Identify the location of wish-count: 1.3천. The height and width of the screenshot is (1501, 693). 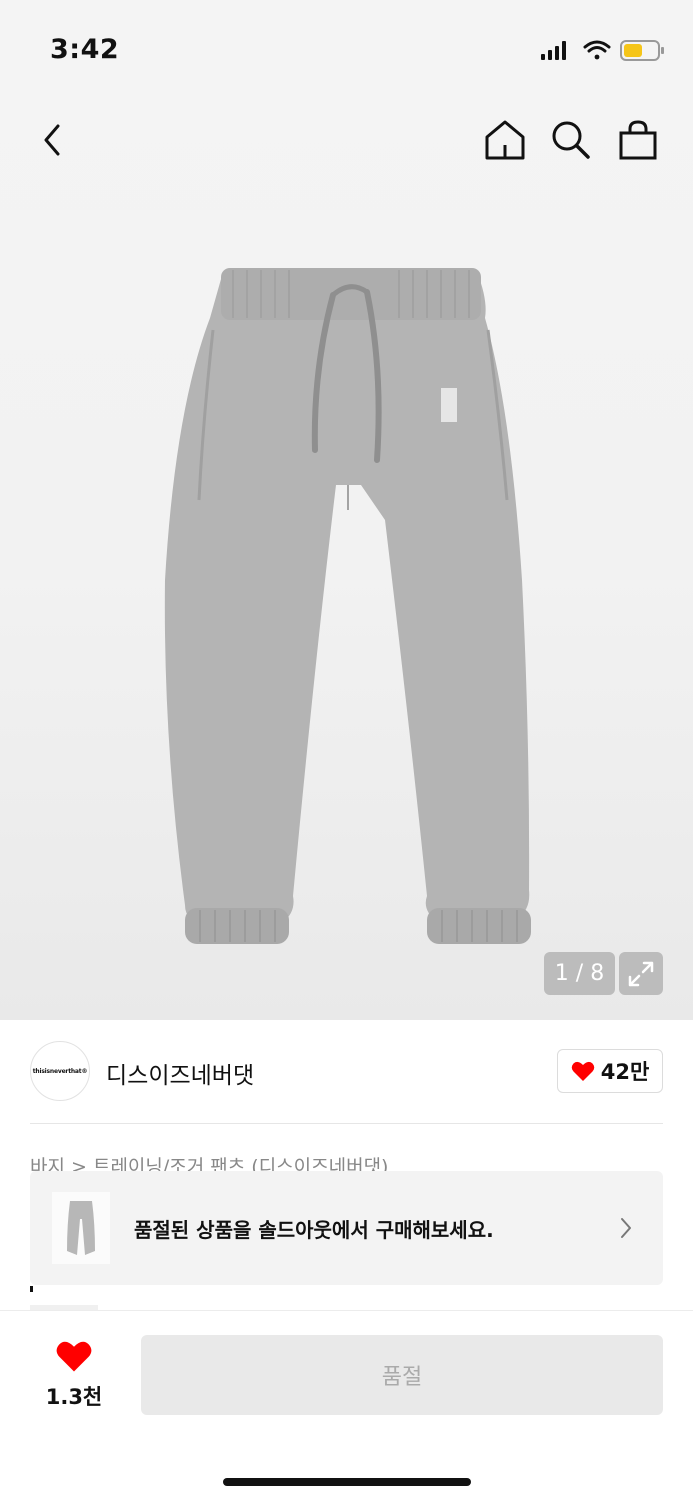
(74, 1397).